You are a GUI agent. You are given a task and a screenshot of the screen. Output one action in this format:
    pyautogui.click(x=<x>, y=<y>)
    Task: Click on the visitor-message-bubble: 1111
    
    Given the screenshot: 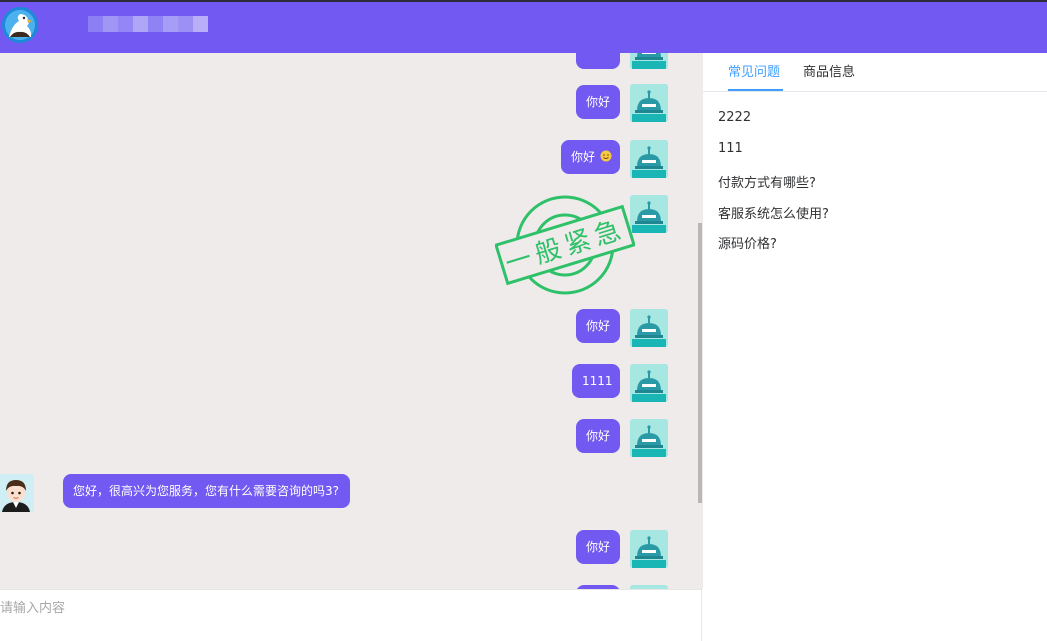 What is the action you would take?
    pyautogui.click(x=596, y=381)
    